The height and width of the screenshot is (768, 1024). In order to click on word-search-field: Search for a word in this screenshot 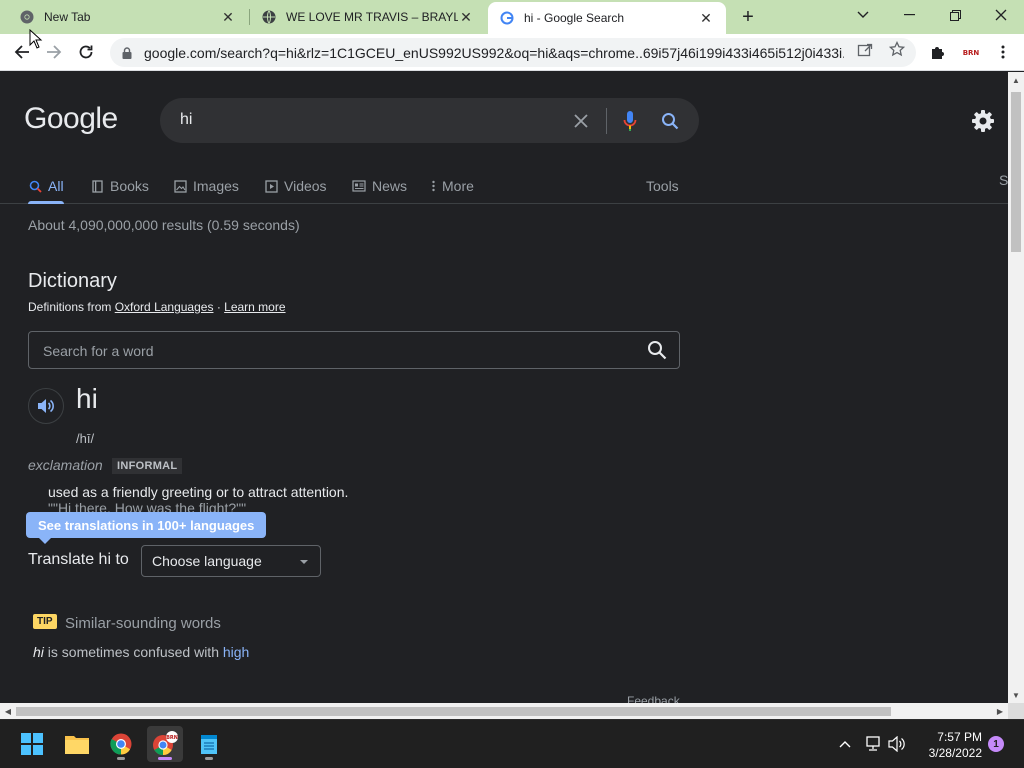, I will do `click(354, 350)`.